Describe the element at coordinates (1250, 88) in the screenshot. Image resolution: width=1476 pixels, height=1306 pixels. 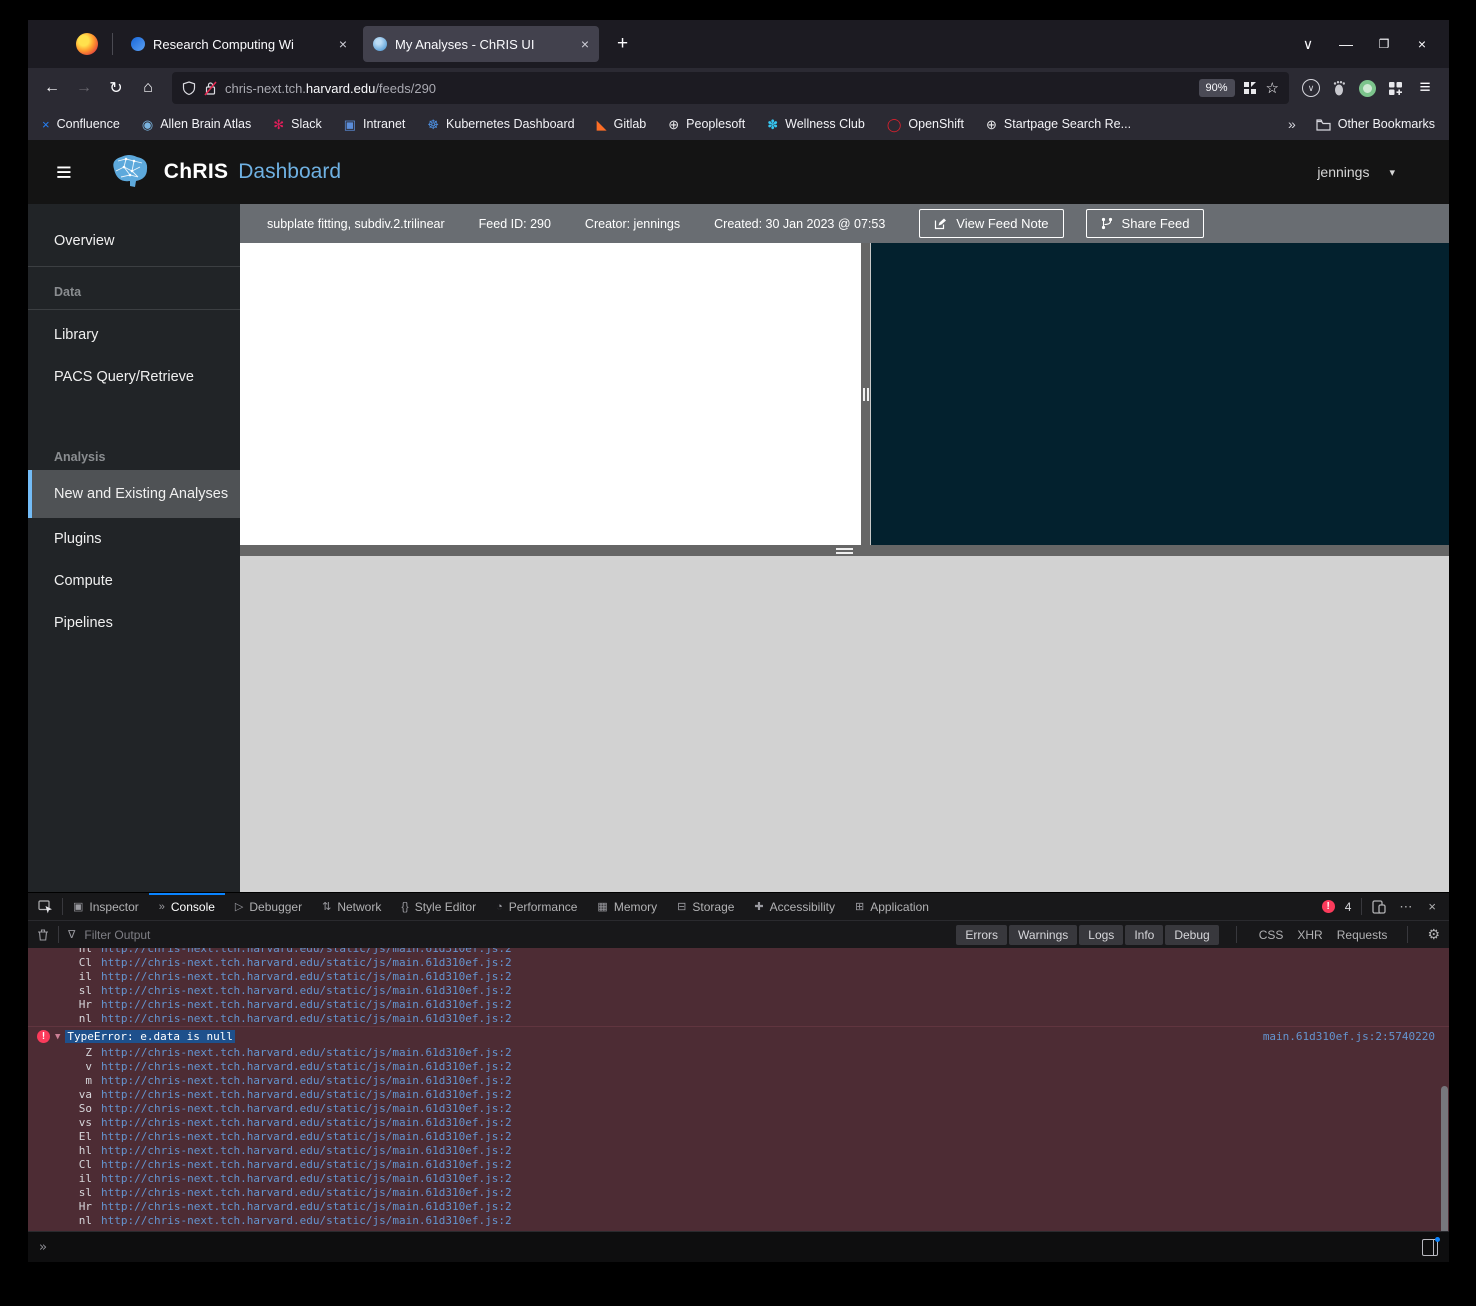
I see `screenshot-grid-icon` at that location.